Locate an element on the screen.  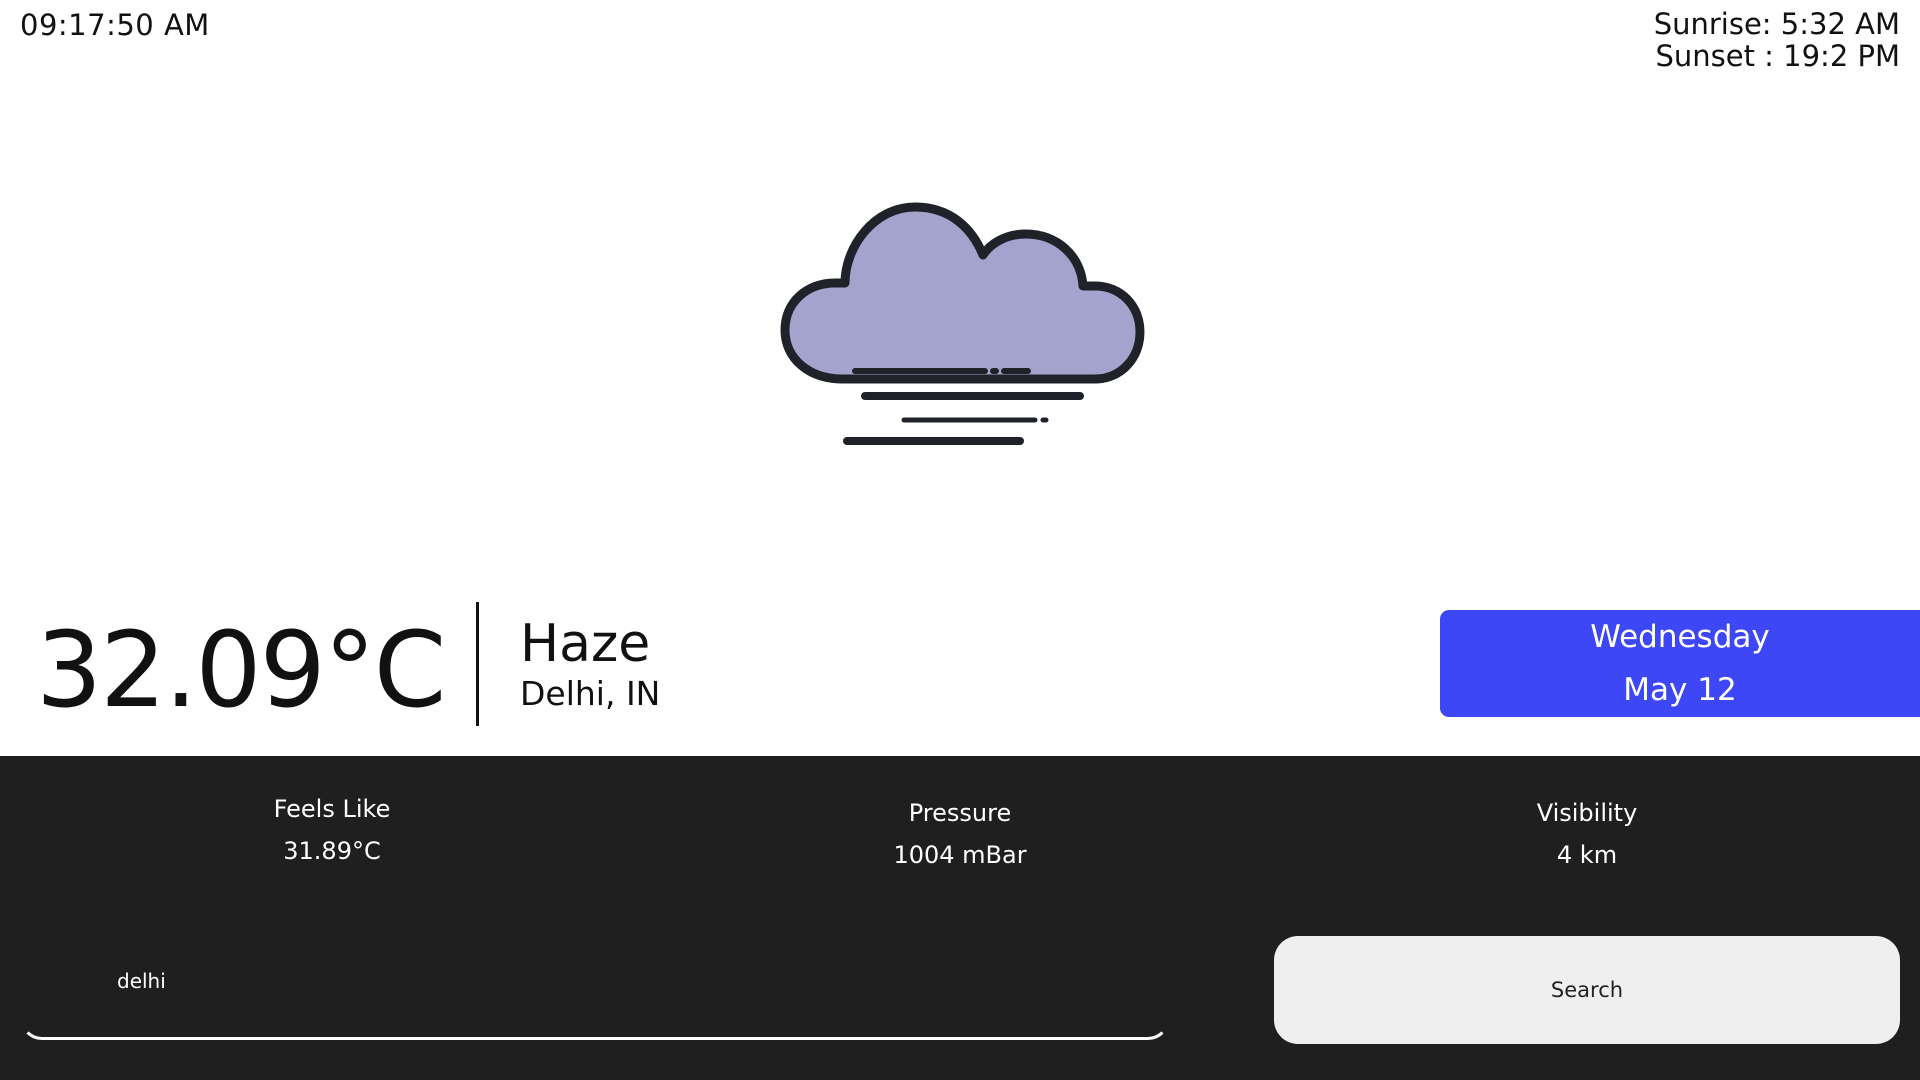
search-input is located at coordinates (567, 981).